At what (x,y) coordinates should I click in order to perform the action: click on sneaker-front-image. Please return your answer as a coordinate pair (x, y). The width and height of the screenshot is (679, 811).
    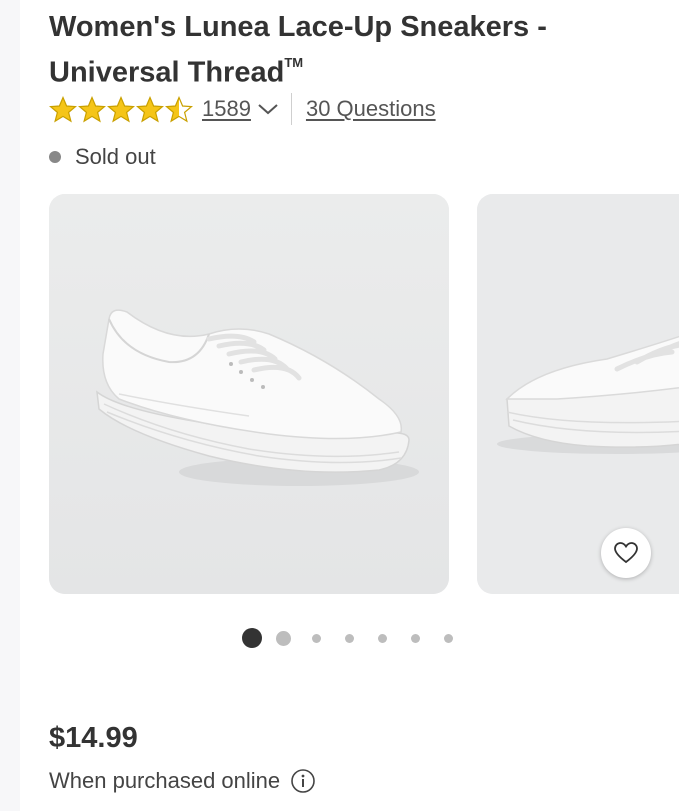
    Looking at the image, I should click on (578, 394).